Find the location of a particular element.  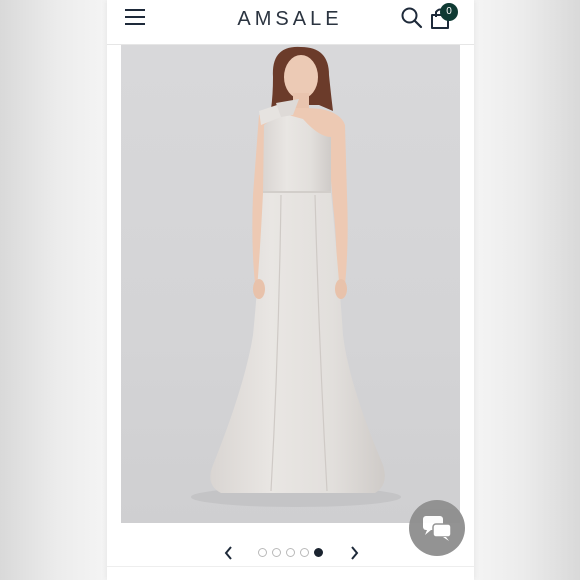

chevron-left-icon is located at coordinates (228, 553).